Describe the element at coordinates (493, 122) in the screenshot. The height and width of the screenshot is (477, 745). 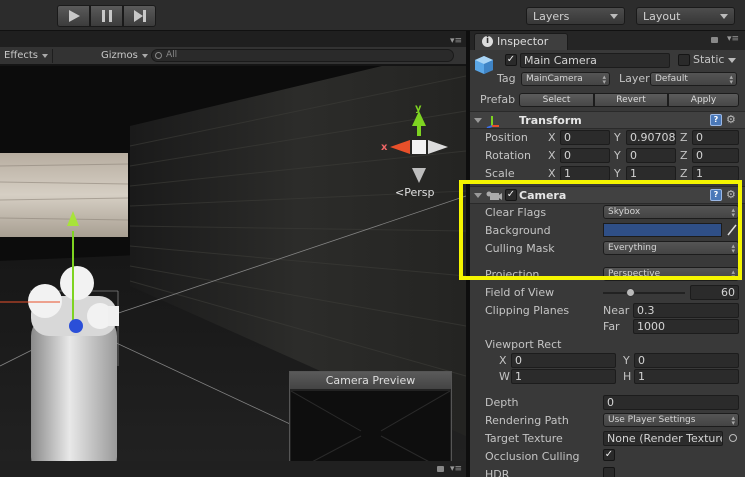
I see `transform-icon` at that location.